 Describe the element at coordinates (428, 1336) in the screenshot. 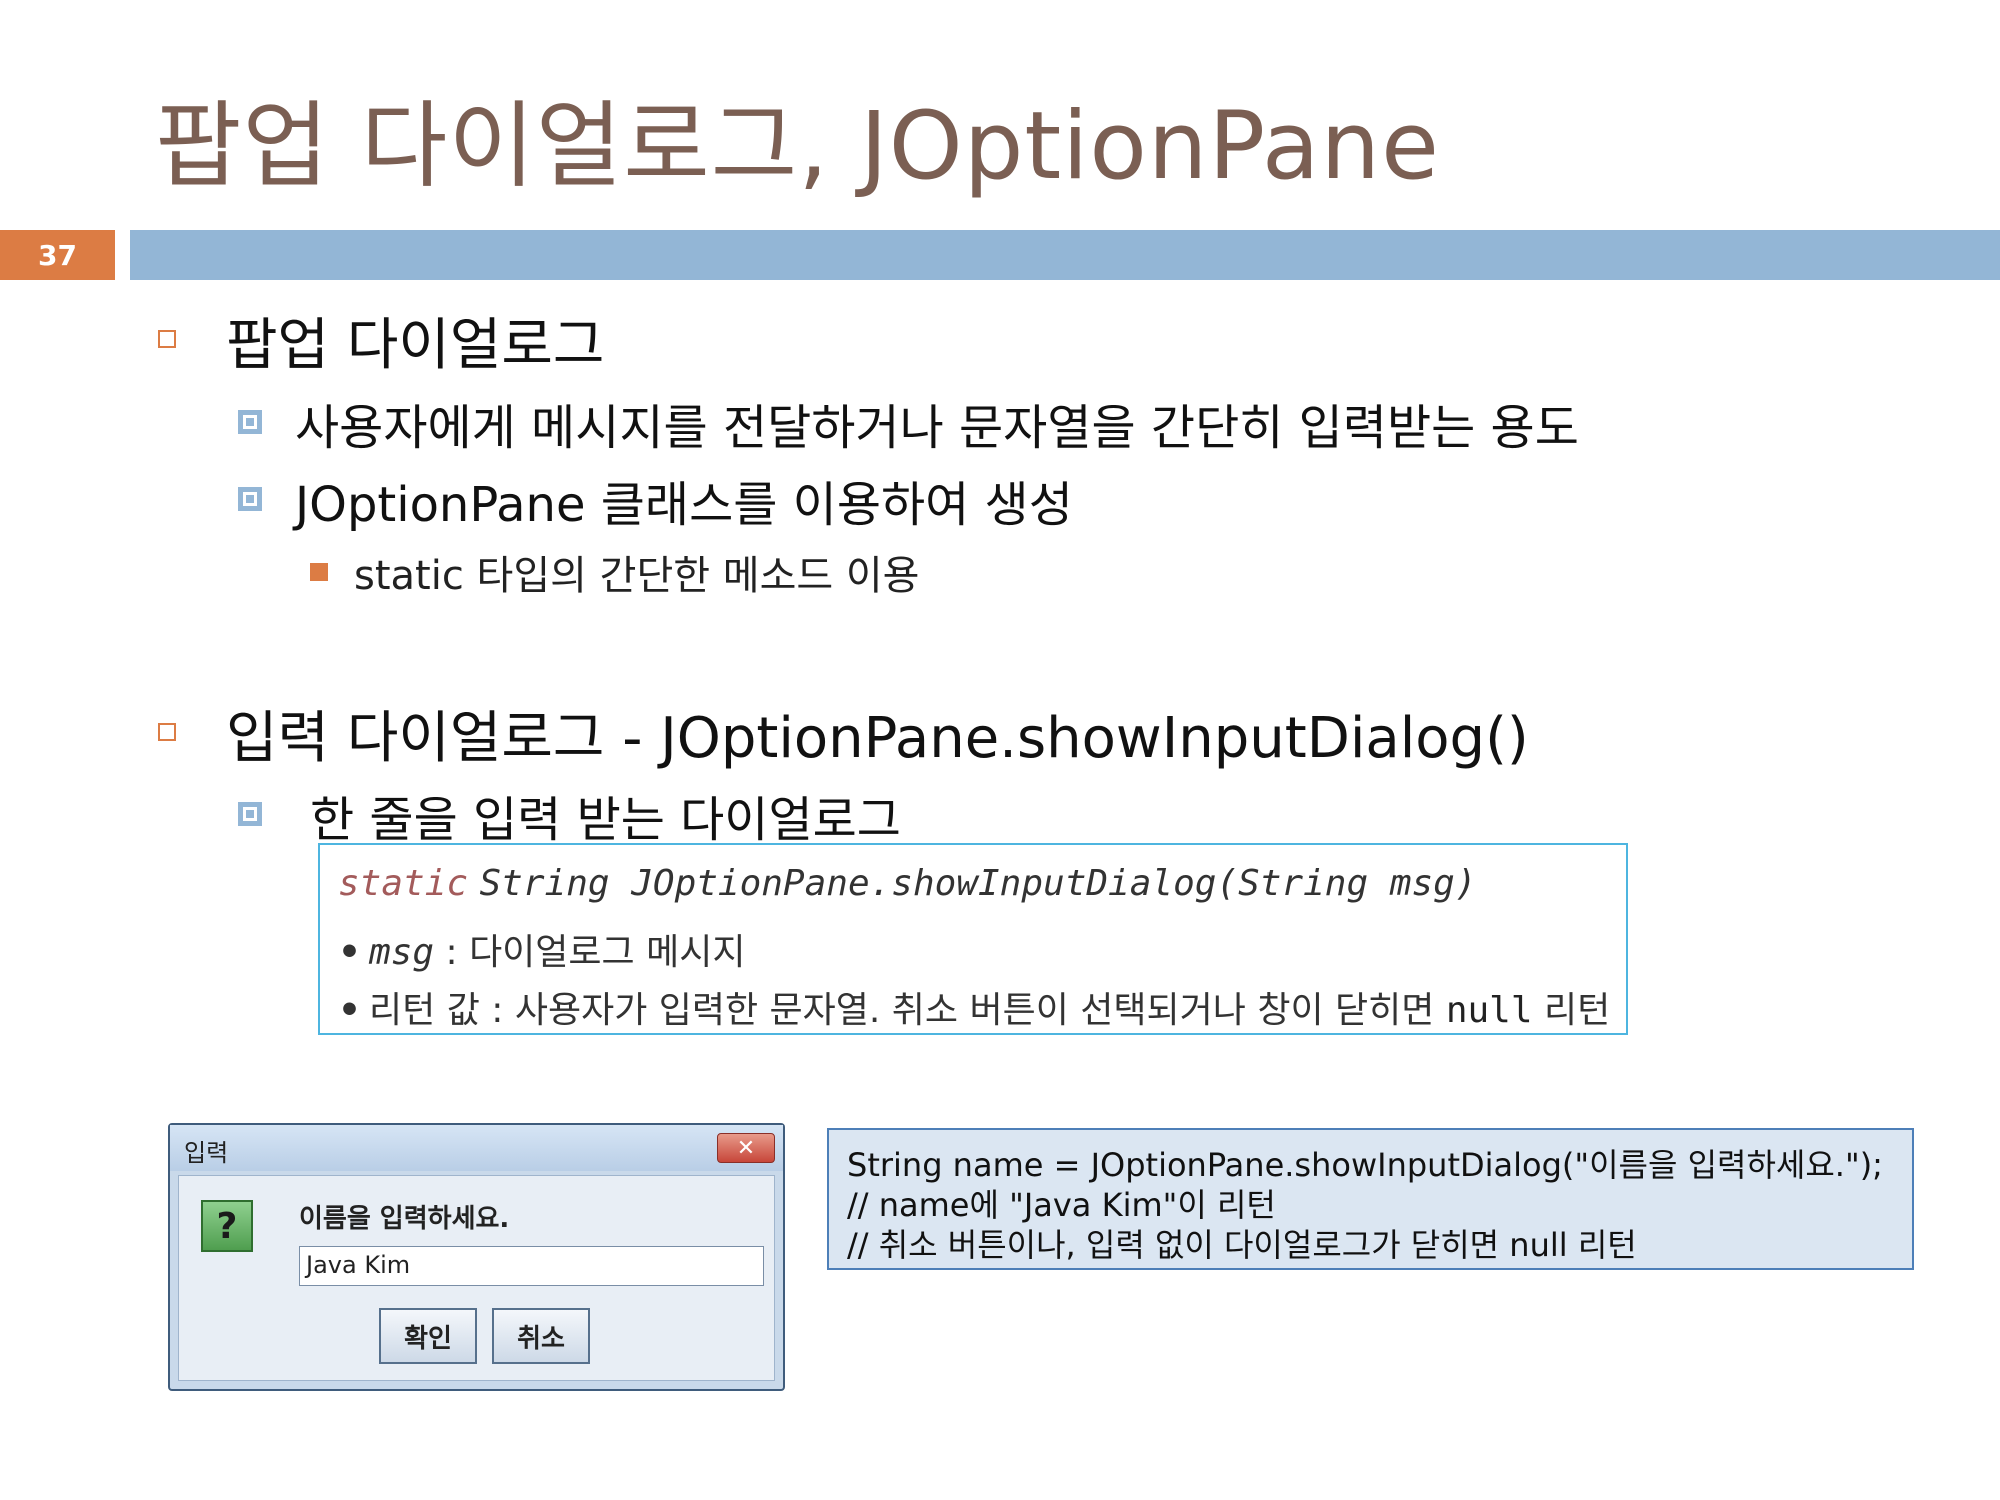

I see `ok-button: 확인` at that location.